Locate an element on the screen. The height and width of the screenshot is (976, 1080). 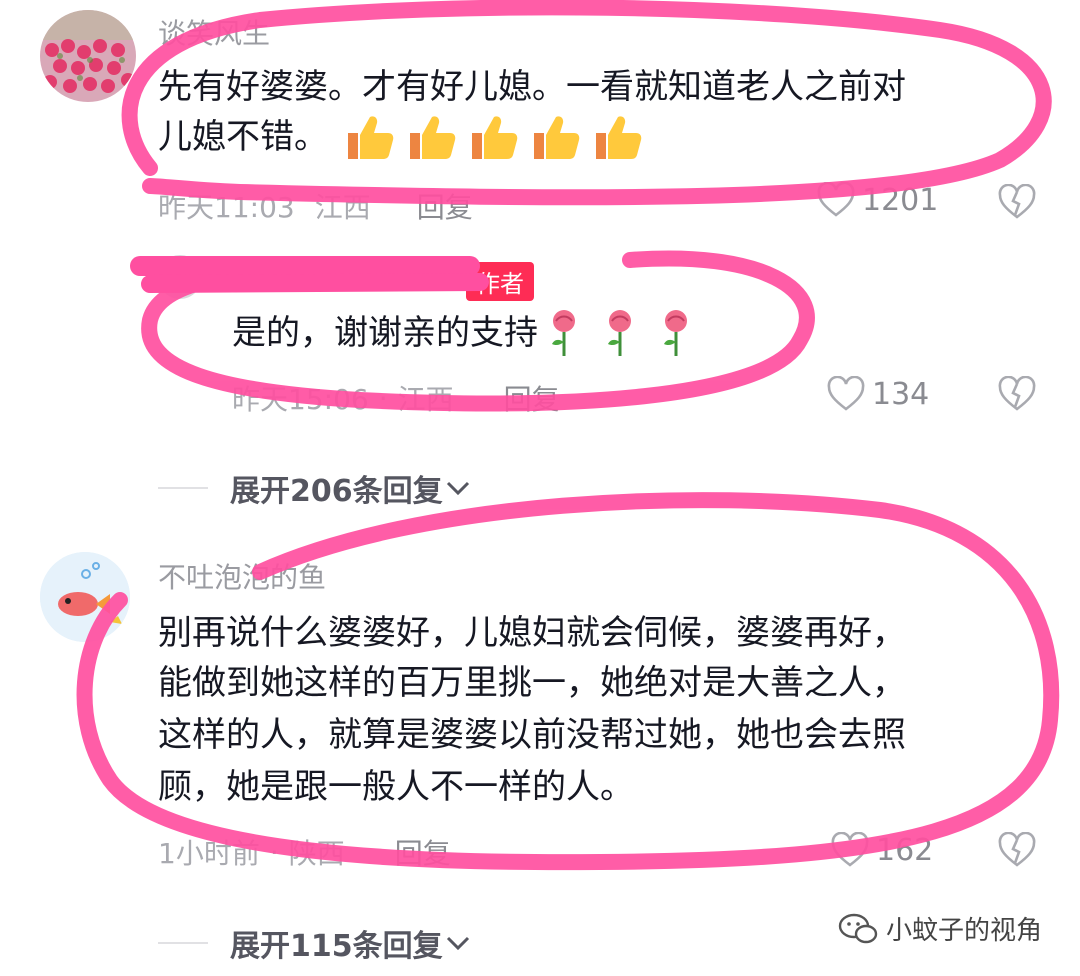
comment-text: 能做到她这样的百万里挑一，她绝对是大善之人， is located at coordinates (532, 683).